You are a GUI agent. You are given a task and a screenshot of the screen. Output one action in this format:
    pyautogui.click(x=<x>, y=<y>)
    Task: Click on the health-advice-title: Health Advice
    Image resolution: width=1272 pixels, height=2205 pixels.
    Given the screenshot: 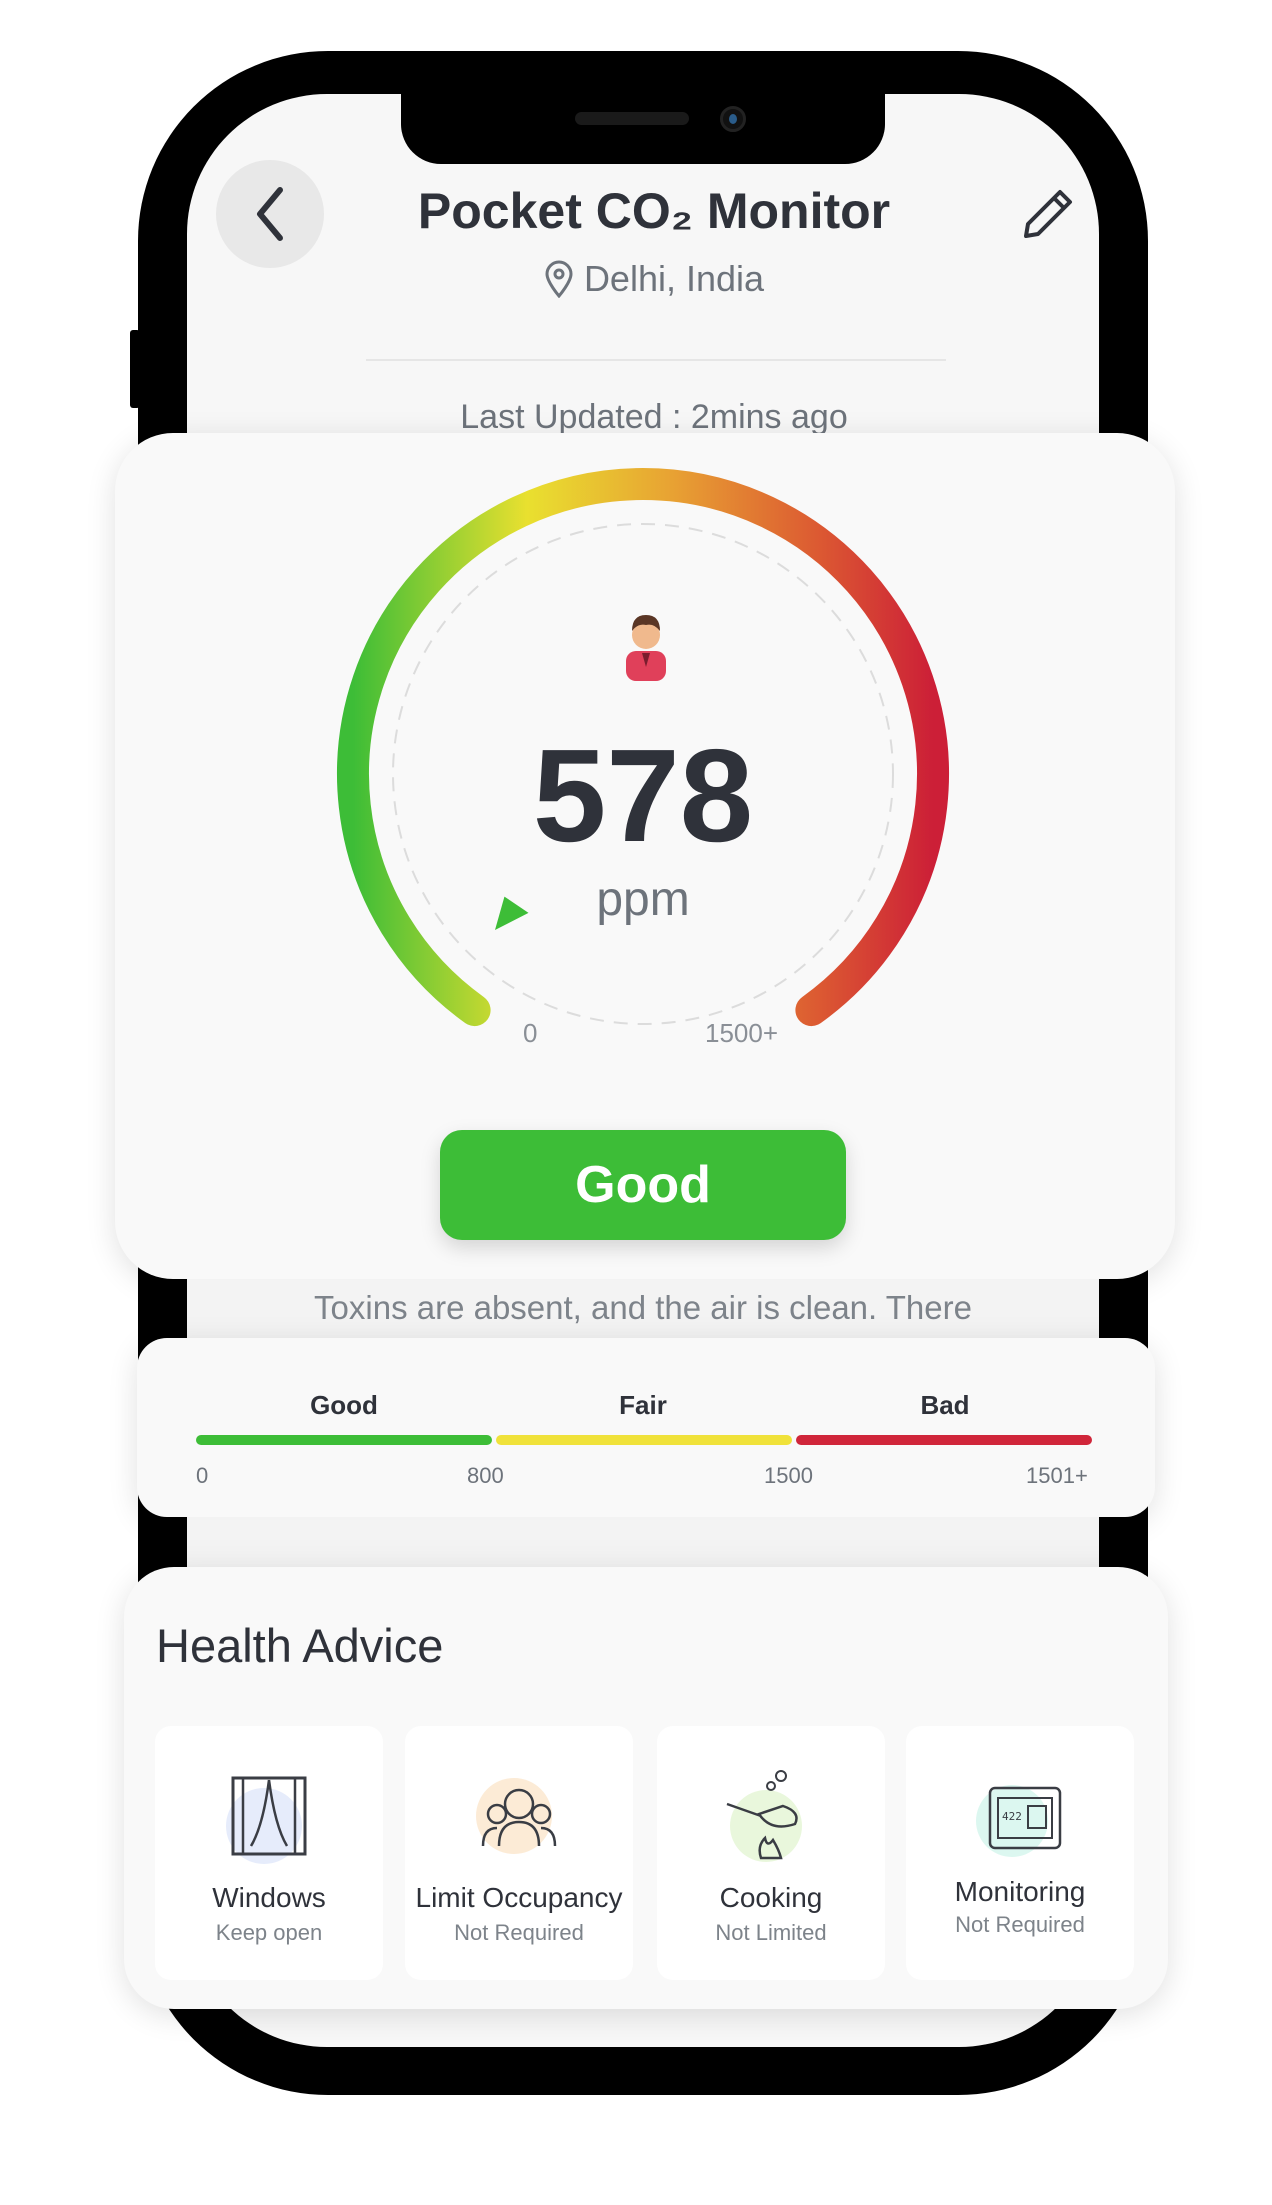 What is the action you would take?
    pyautogui.click(x=300, y=1645)
    